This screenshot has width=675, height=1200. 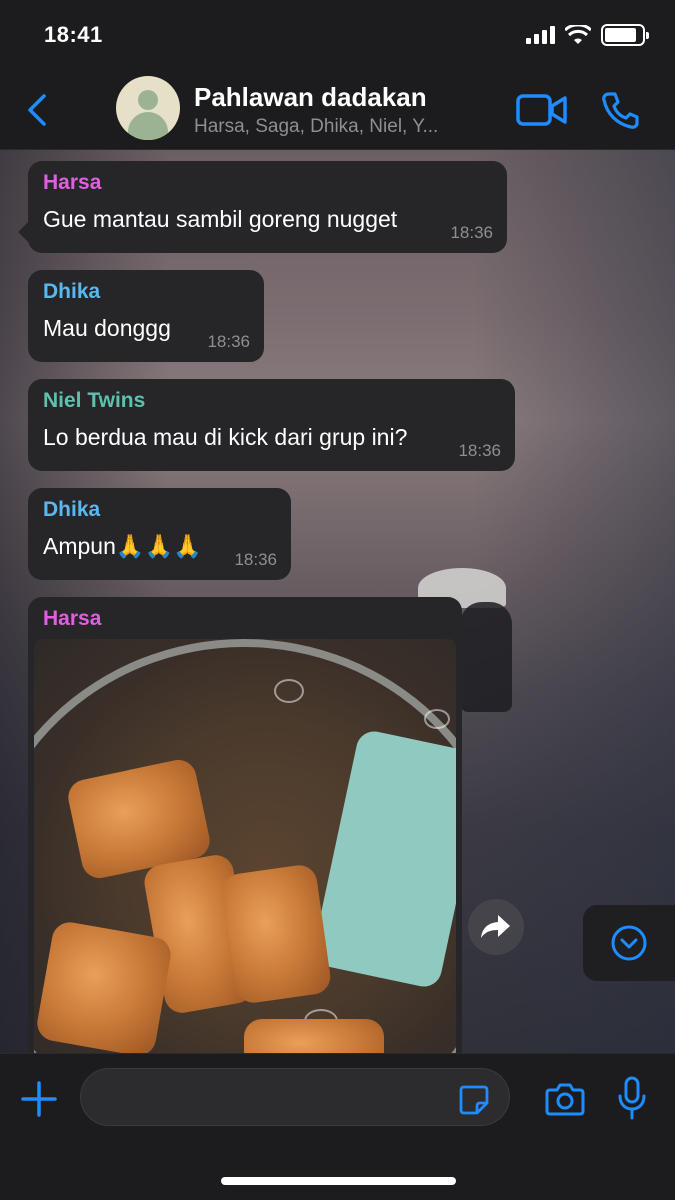 I want to click on message-bubble: Dhika Ampun🙏🙏🙏 18:36, so click(x=159, y=534).